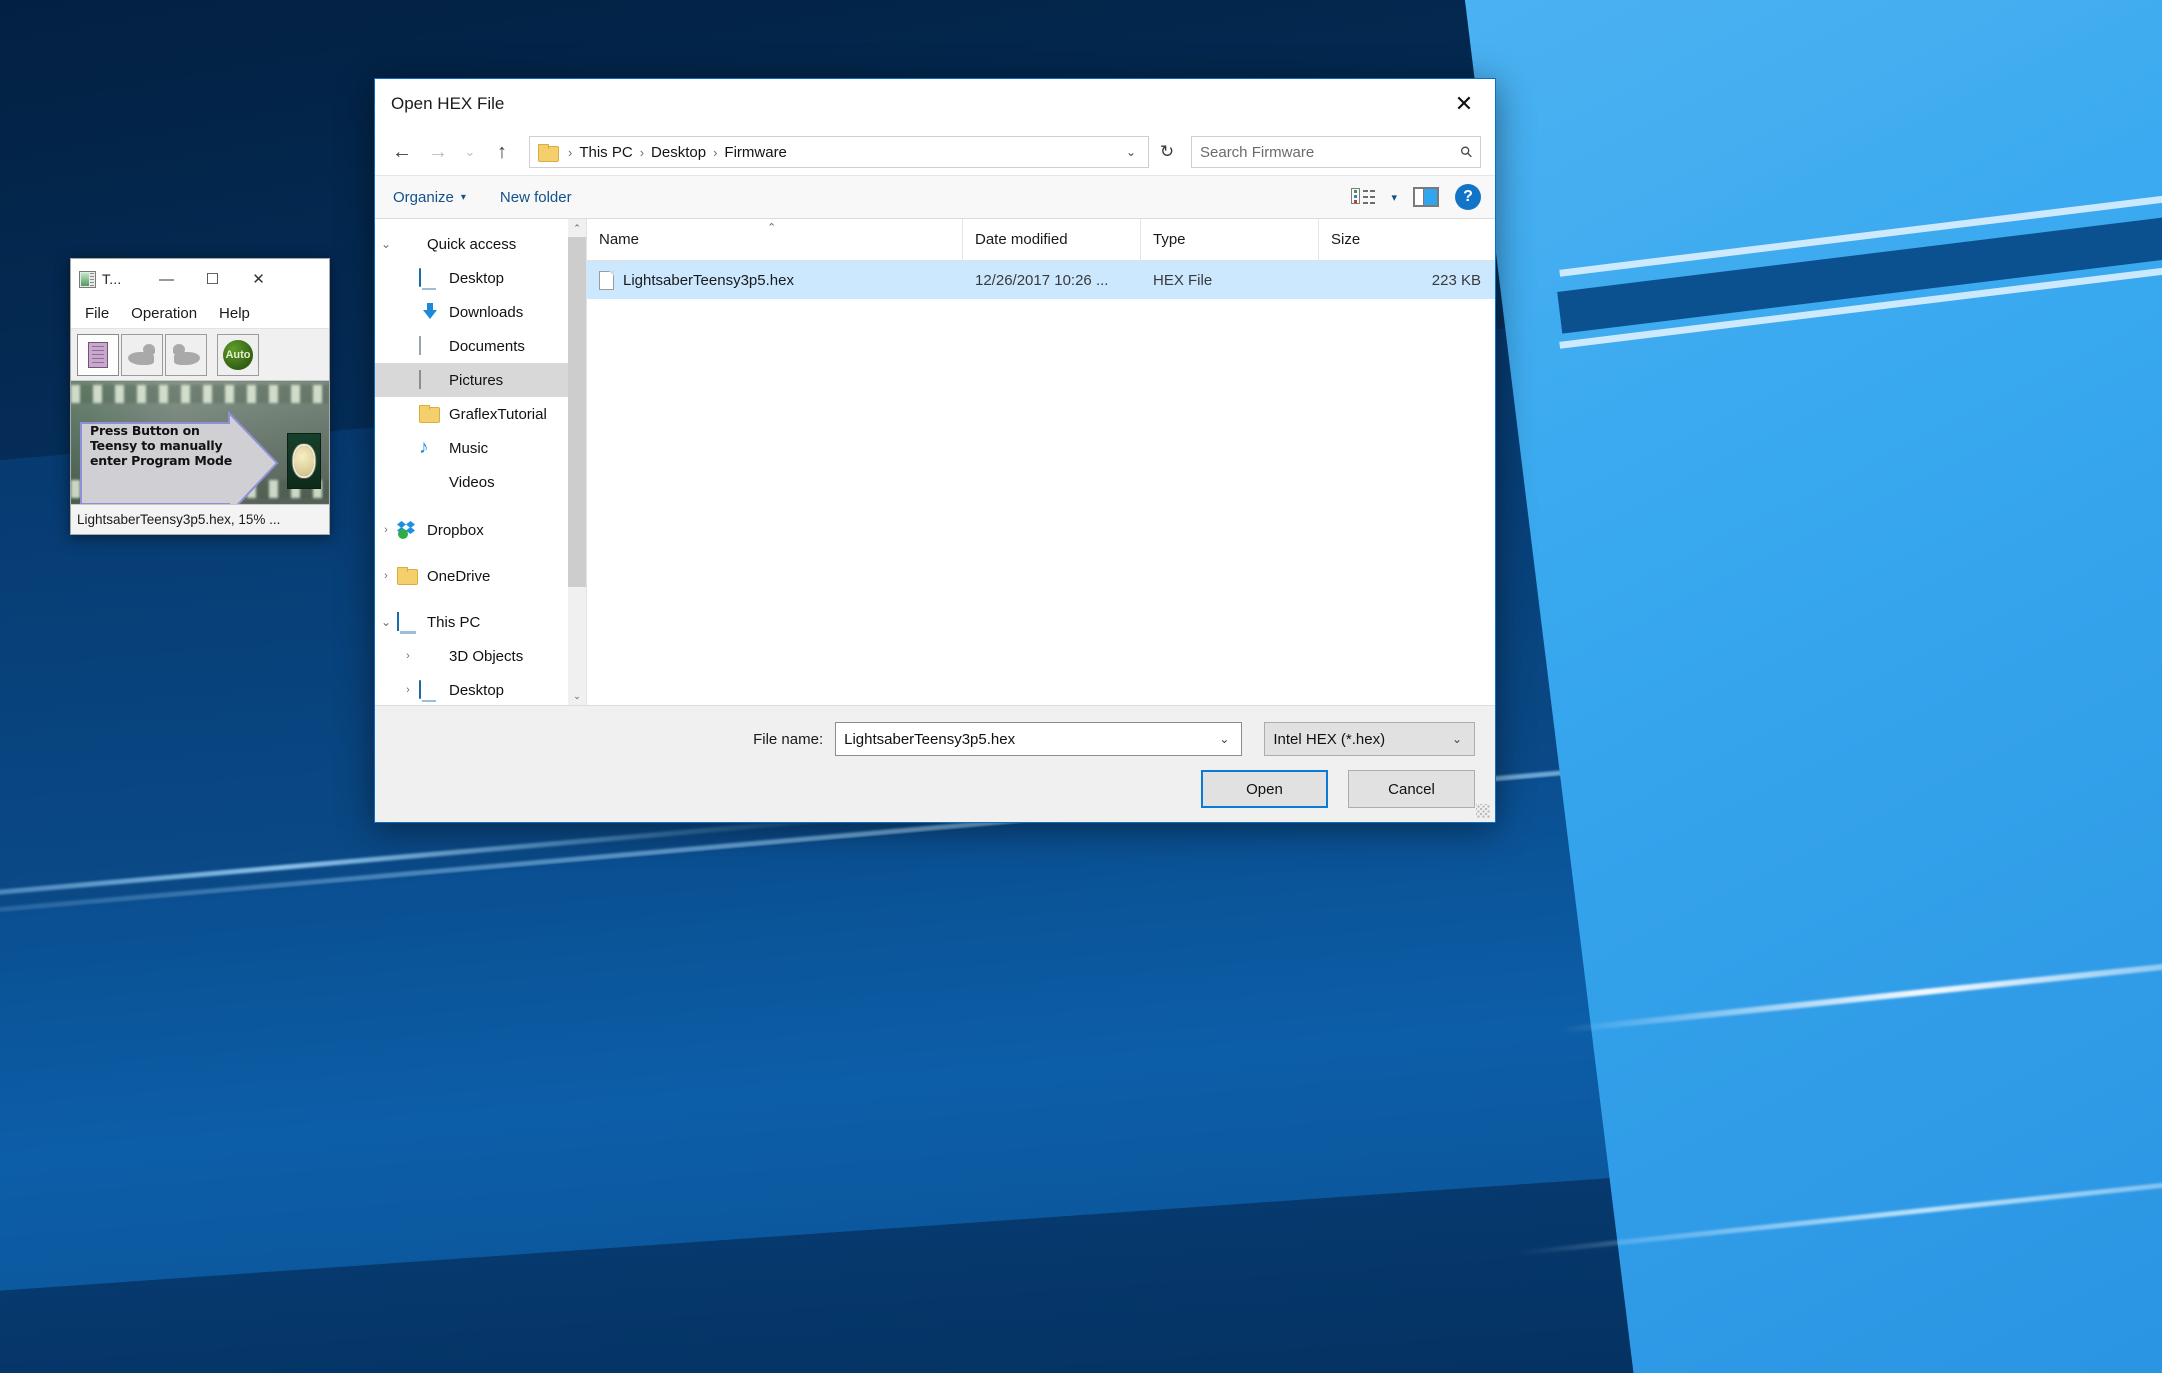 This screenshot has height=1373, width=2162. I want to click on teensy-menubar: File Operation Help, so click(200, 314).